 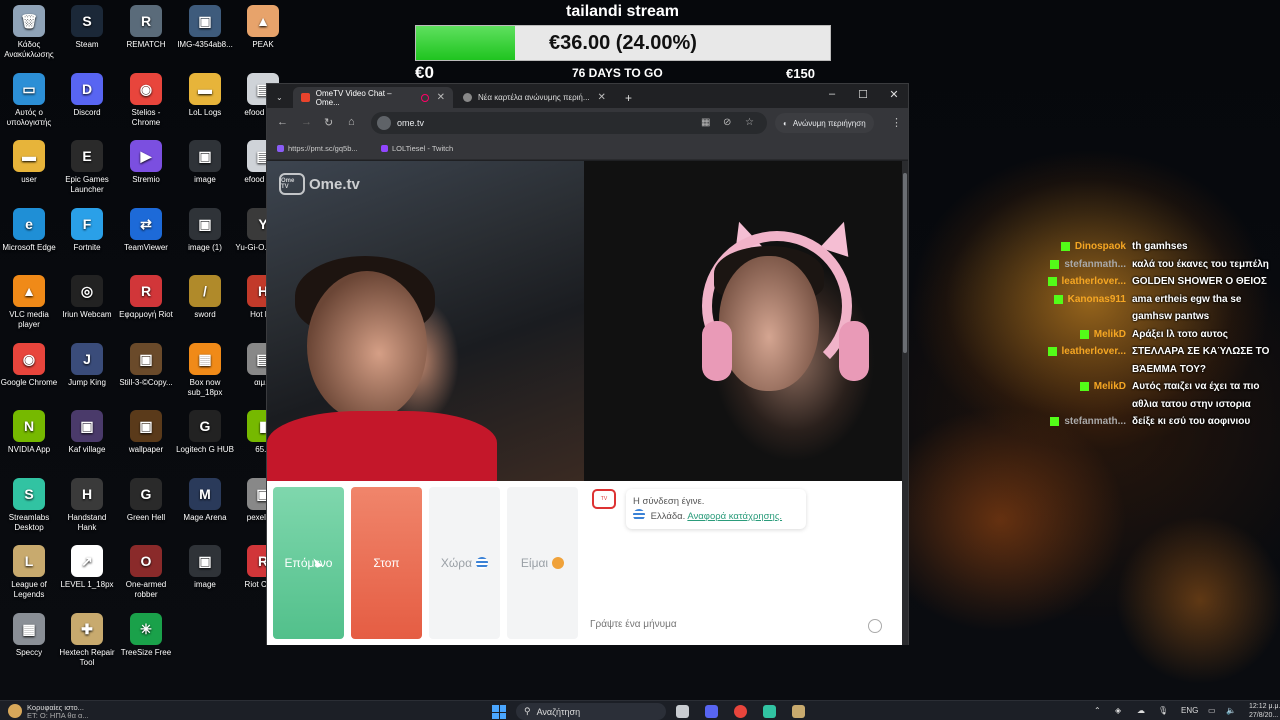 I want to click on desktop-icon: R REMATCH, so click(x=146, y=27).